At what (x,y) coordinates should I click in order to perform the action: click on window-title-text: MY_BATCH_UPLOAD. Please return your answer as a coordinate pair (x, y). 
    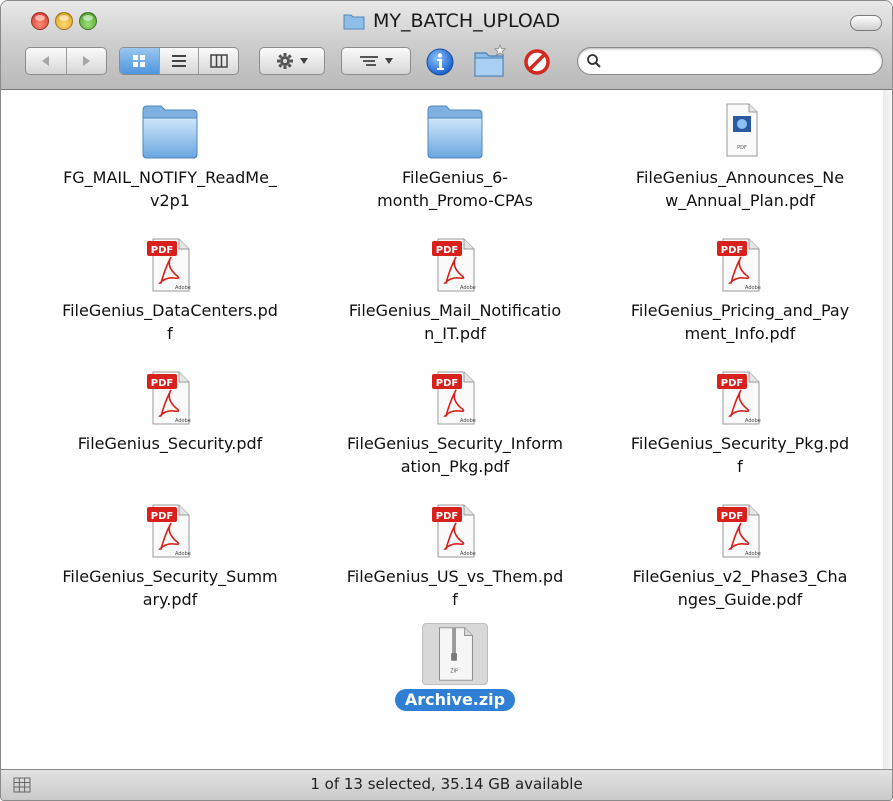
    Looking at the image, I should click on (467, 21).